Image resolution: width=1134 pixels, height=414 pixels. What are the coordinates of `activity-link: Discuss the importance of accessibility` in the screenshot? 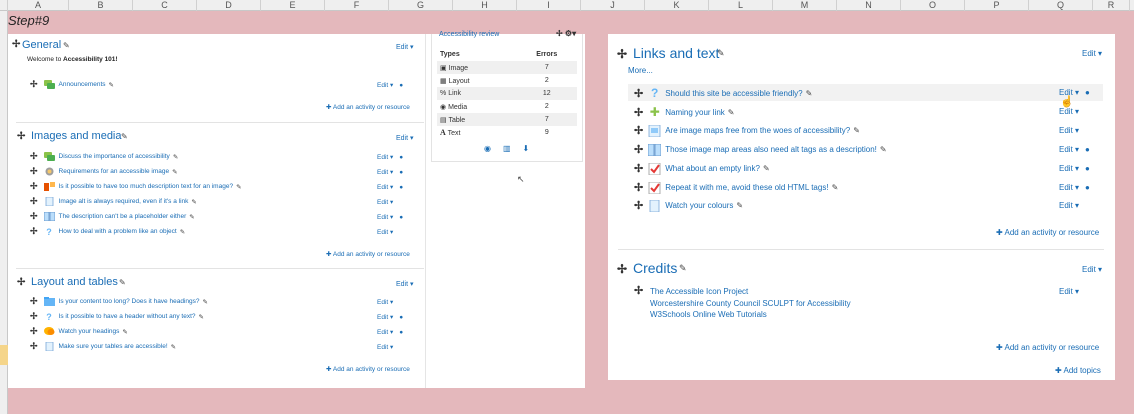 It's located at (114, 156).